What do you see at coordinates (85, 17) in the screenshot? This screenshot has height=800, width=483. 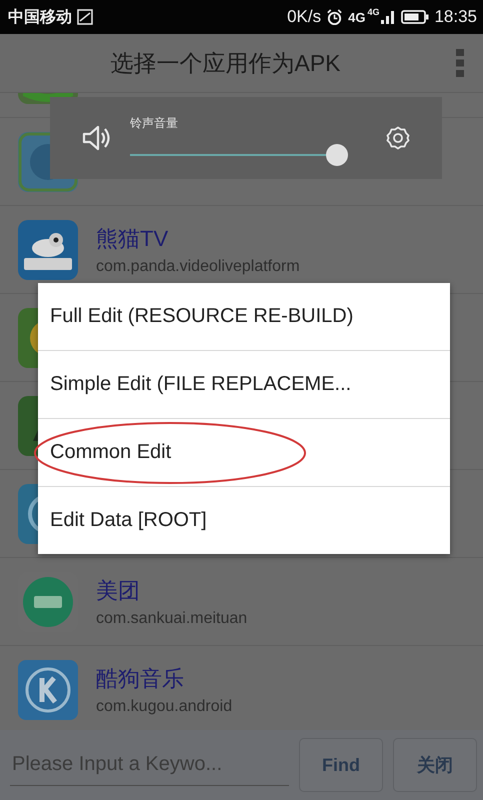 I see `image-icon` at bounding box center [85, 17].